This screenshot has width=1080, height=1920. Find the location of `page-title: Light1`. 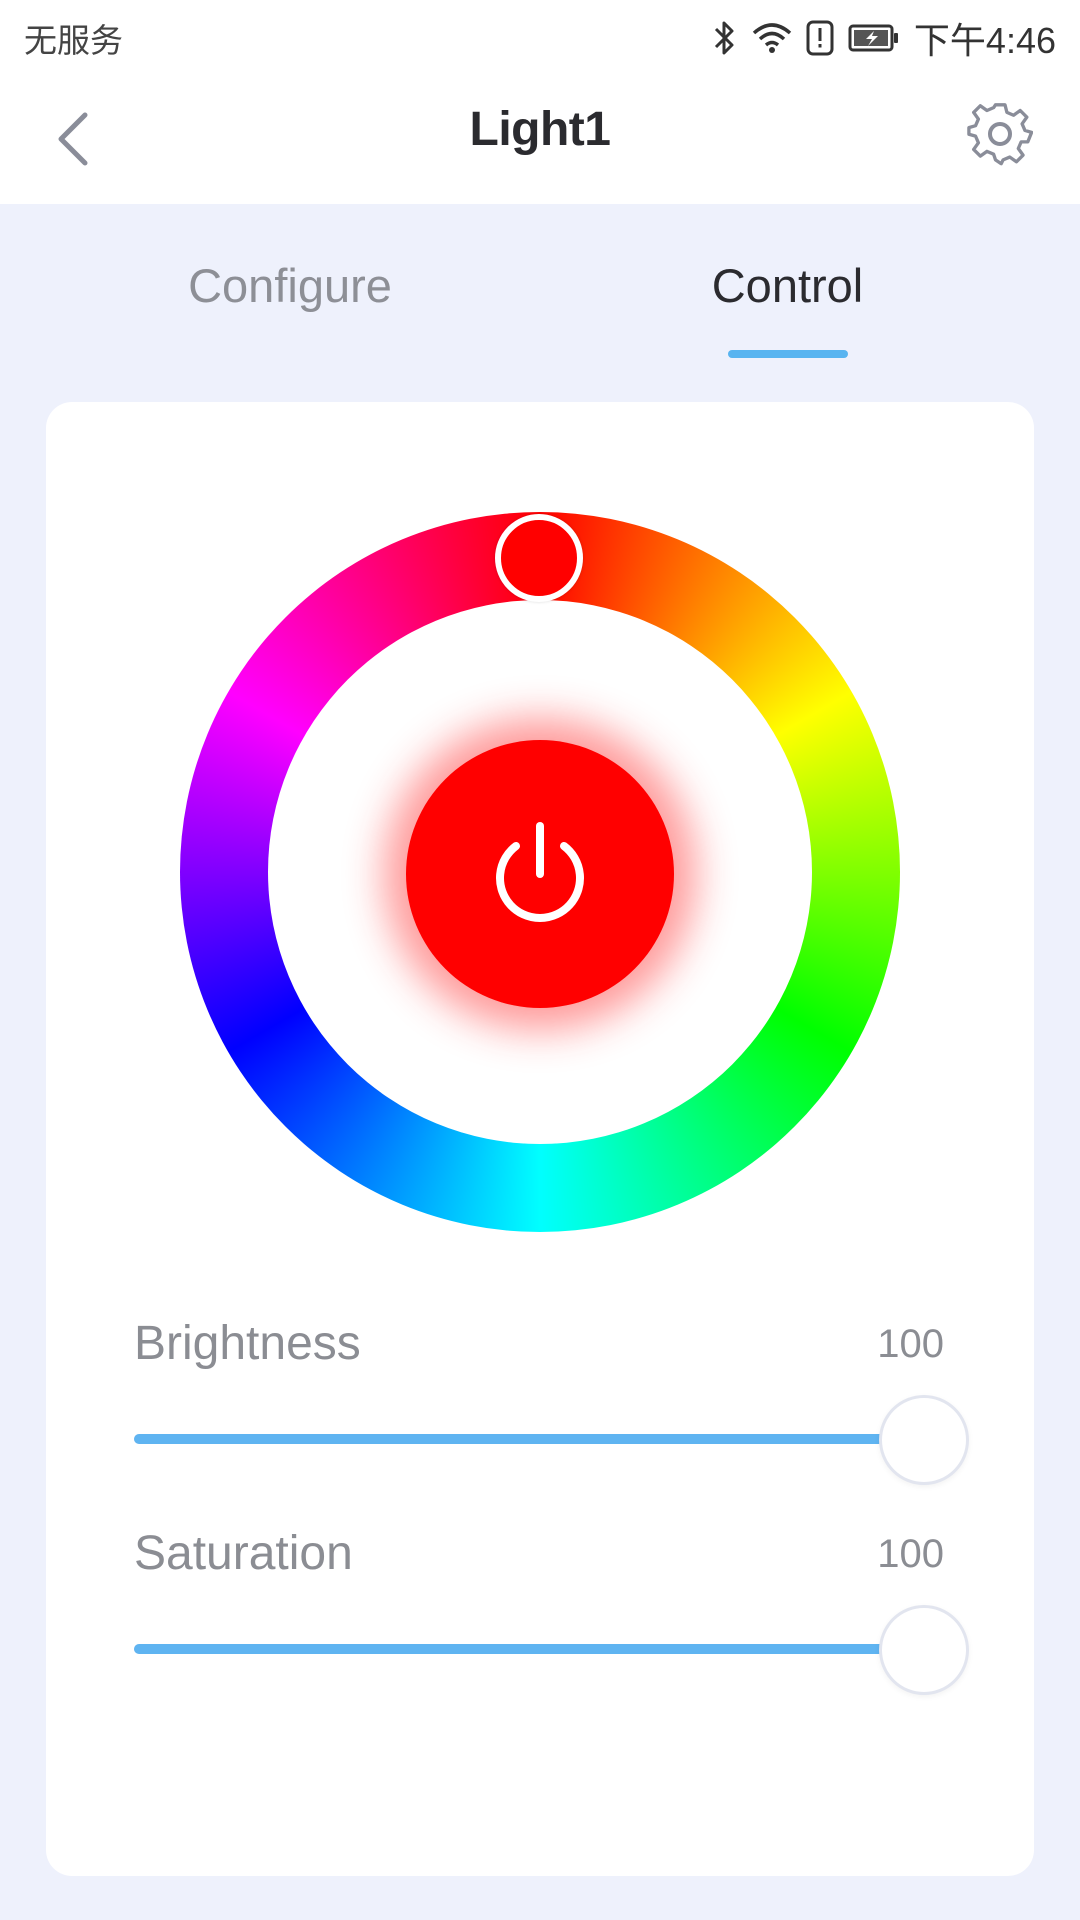

page-title: Light1 is located at coordinates (540, 129).